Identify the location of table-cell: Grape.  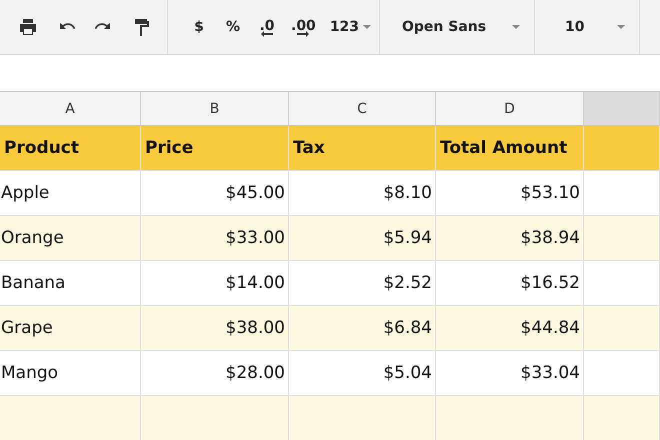
(70, 328).